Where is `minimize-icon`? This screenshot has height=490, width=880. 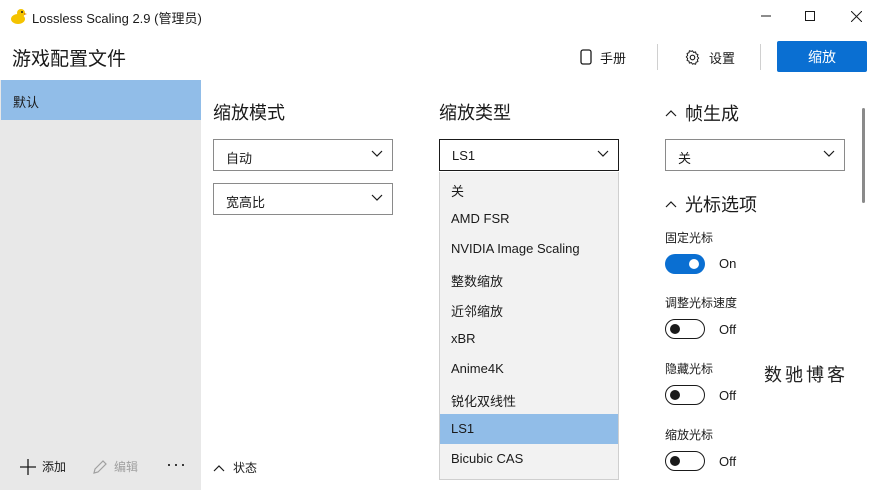
minimize-icon is located at coordinates (766, 16).